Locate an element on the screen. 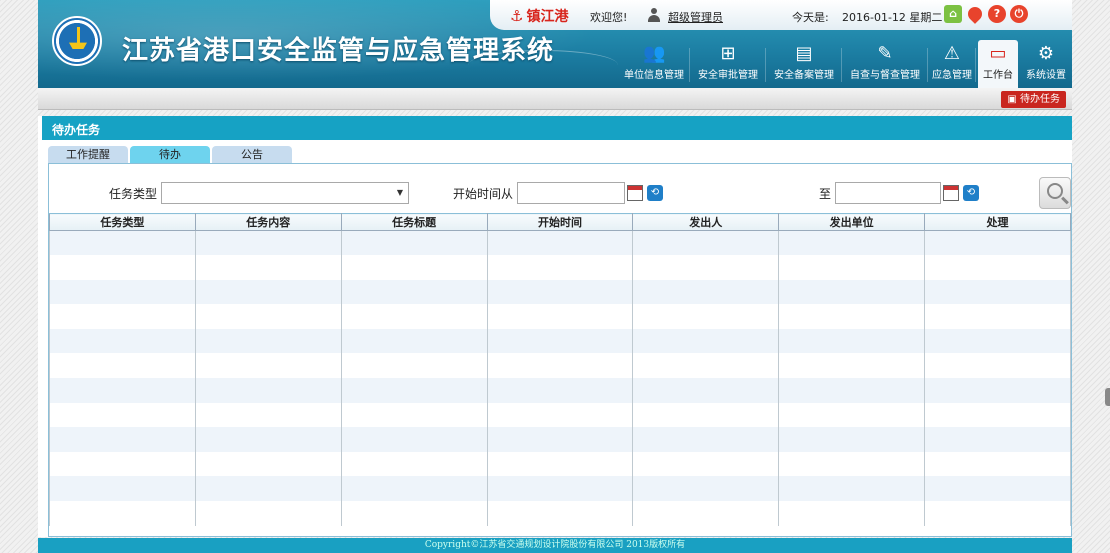 The width and height of the screenshot is (1110, 553). column-header: 处理 is located at coordinates (997, 222).